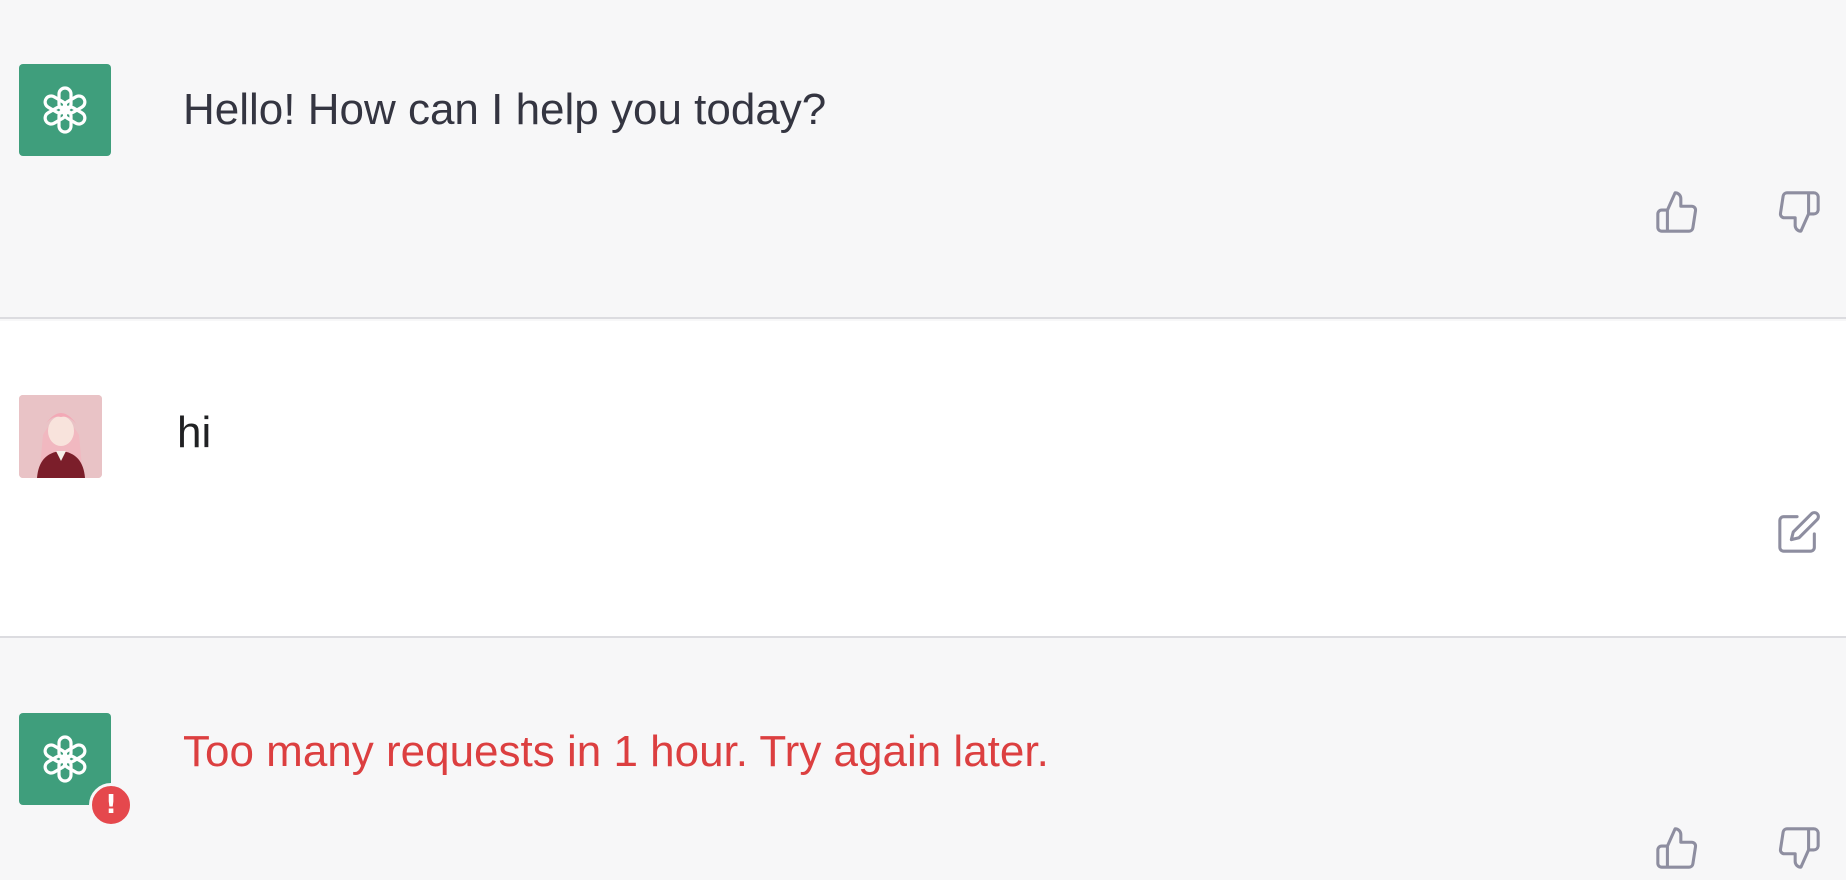  I want to click on edit-icon, so click(1799, 532).